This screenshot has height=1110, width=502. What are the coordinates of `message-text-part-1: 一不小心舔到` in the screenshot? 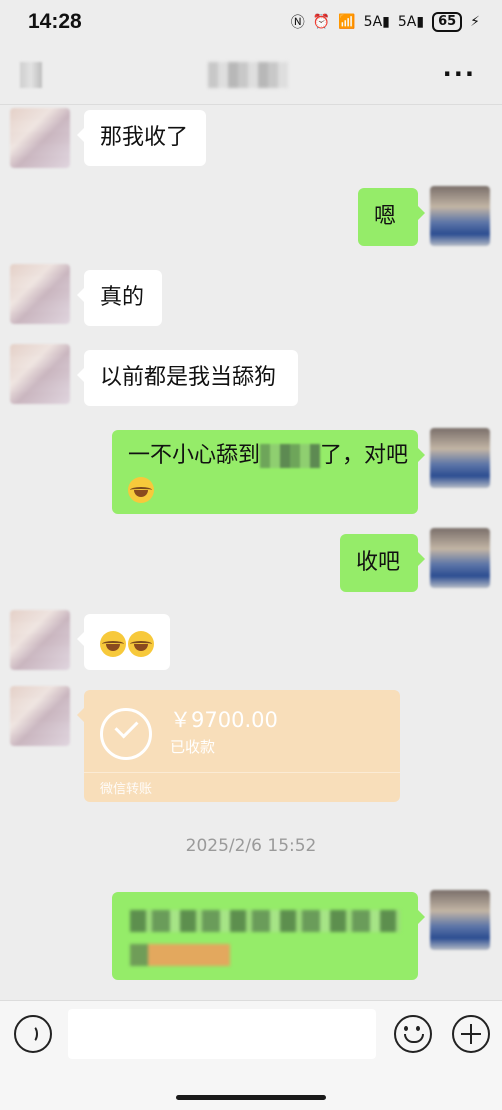 It's located at (194, 455).